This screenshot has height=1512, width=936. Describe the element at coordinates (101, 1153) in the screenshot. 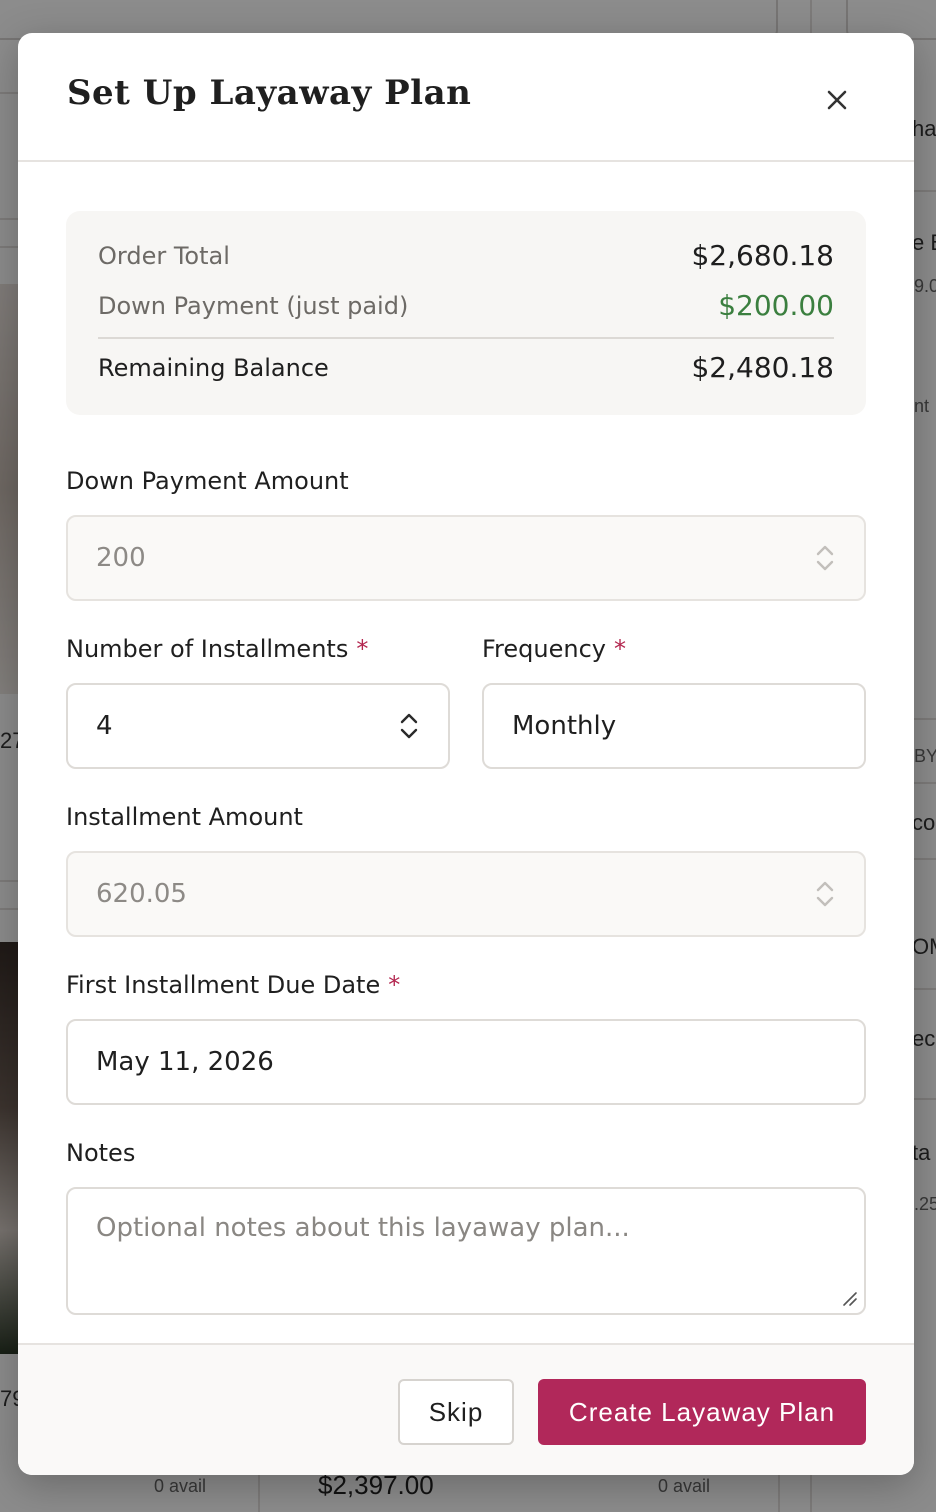

I see `notes-label: Notes` at that location.